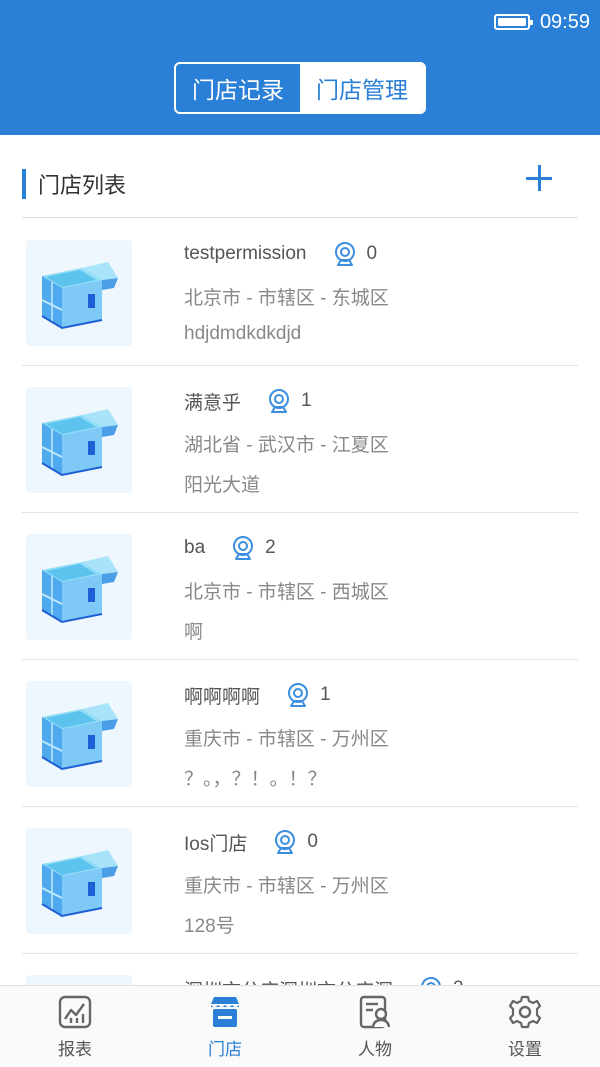  I want to click on tab-store-management: 门店管理, so click(362, 88).